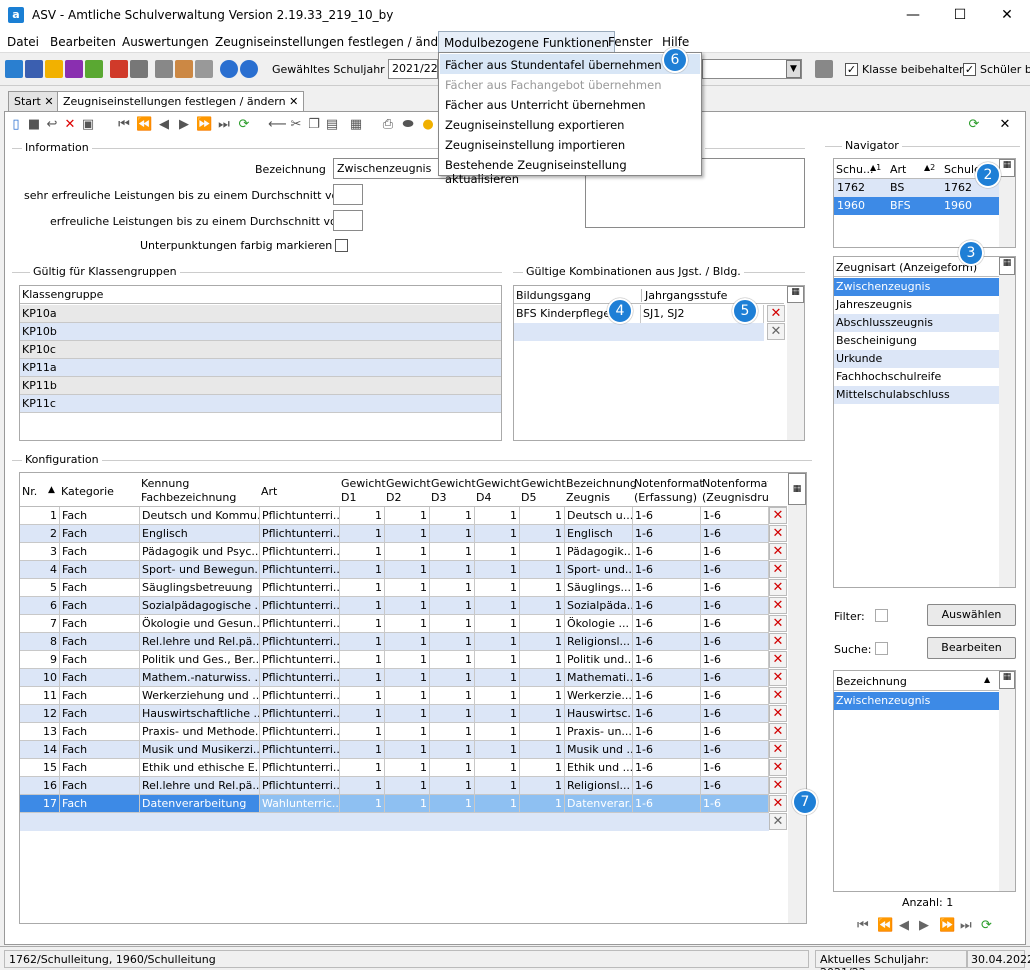  What do you see at coordinates (986, 925) in the screenshot?
I see `refresh-icon: ⟳` at bounding box center [986, 925].